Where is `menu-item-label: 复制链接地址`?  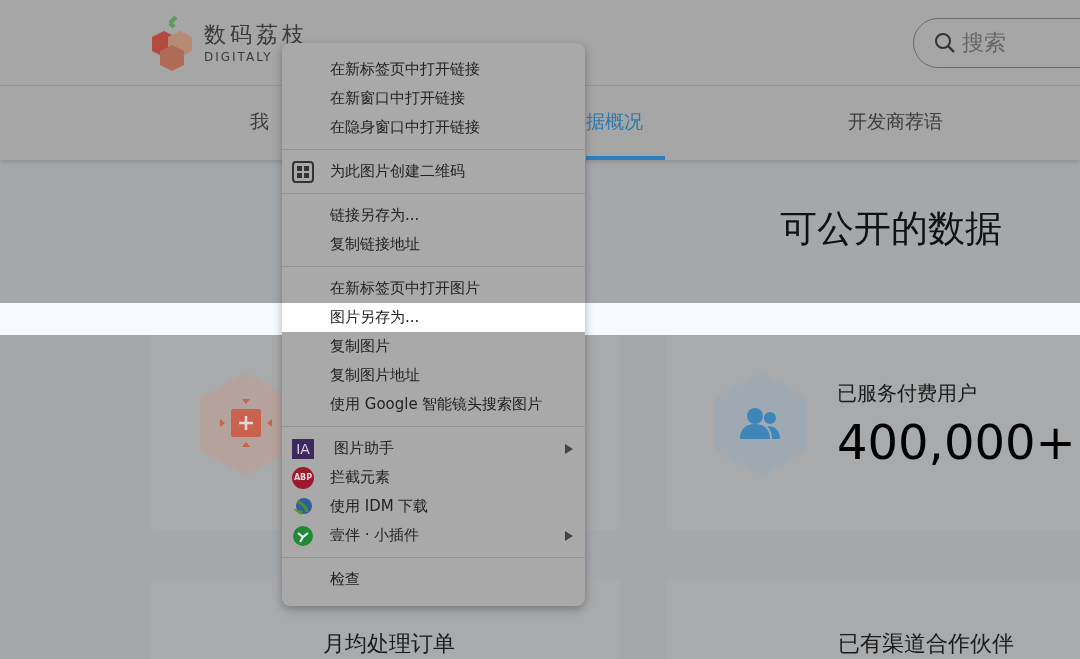
menu-item-label: 复制链接地址 is located at coordinates (375, 245).